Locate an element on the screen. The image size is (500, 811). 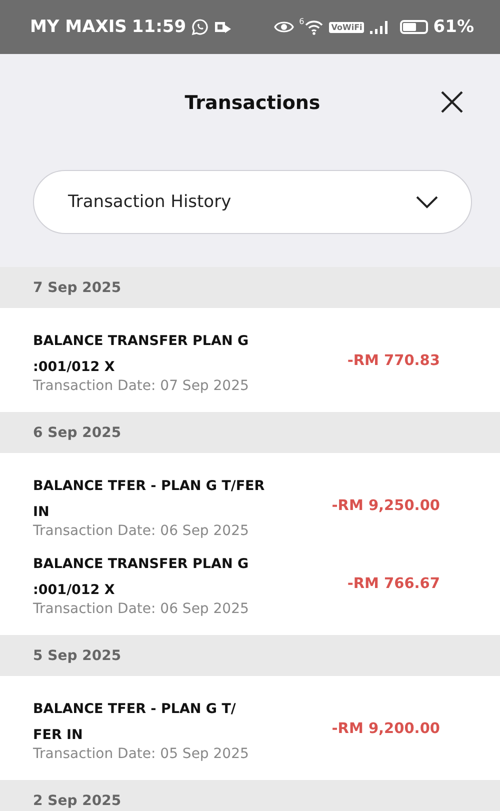
transaction-amount: -RM 9,200.00 is located at coordinates (386, 729).